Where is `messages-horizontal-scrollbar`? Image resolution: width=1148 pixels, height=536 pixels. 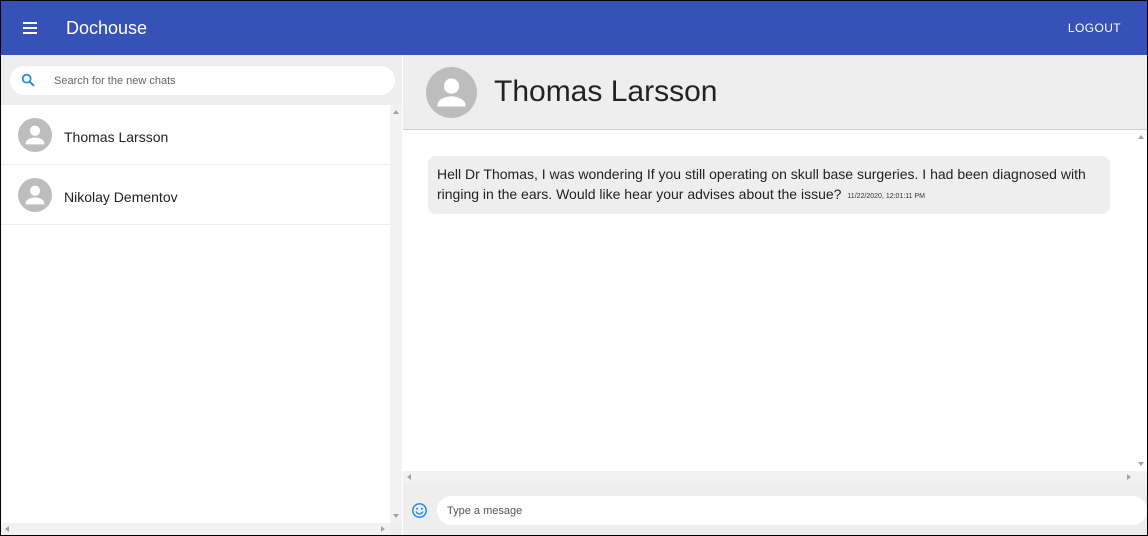
messages-horizontal-scrollbar is located at coordinates (775, 477).